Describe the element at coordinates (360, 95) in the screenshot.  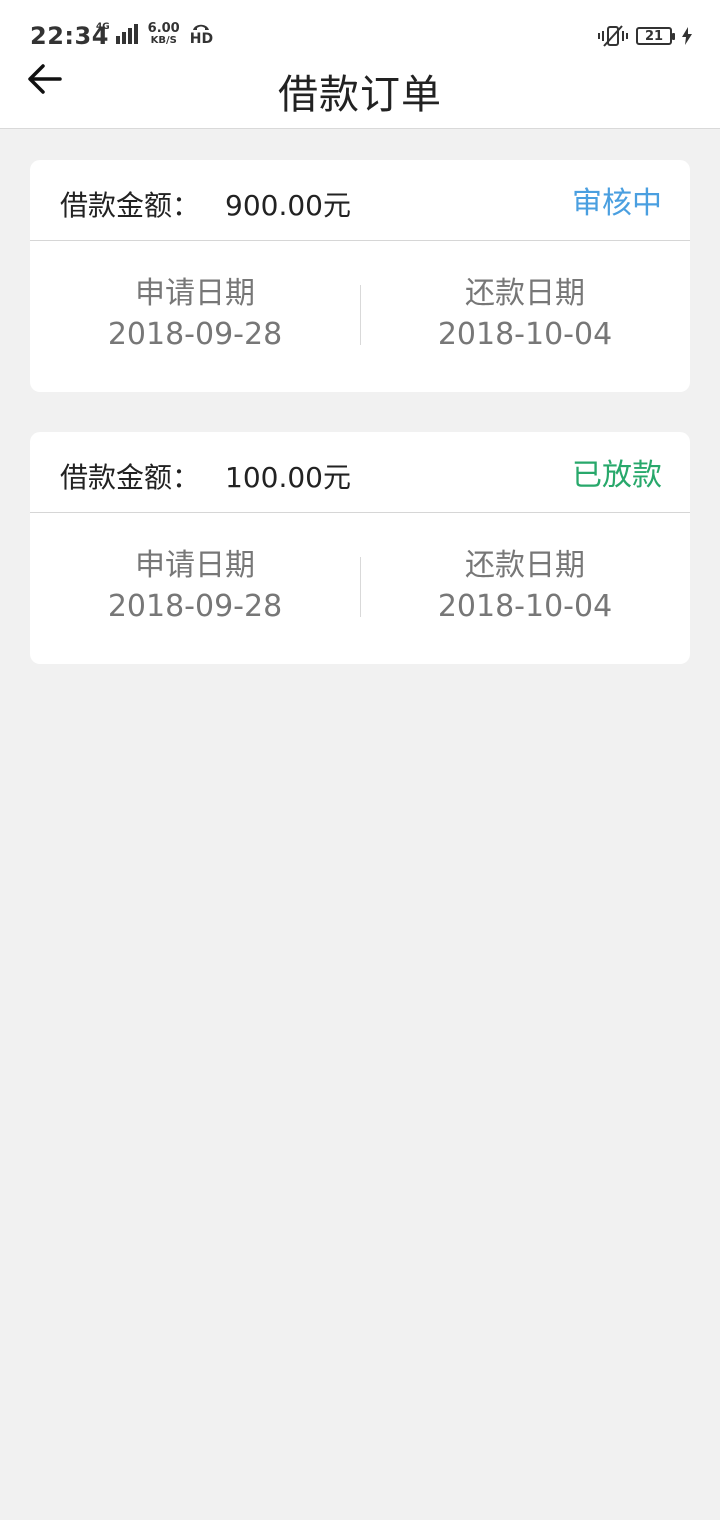
I see `page-title: 借款订单` at that location.